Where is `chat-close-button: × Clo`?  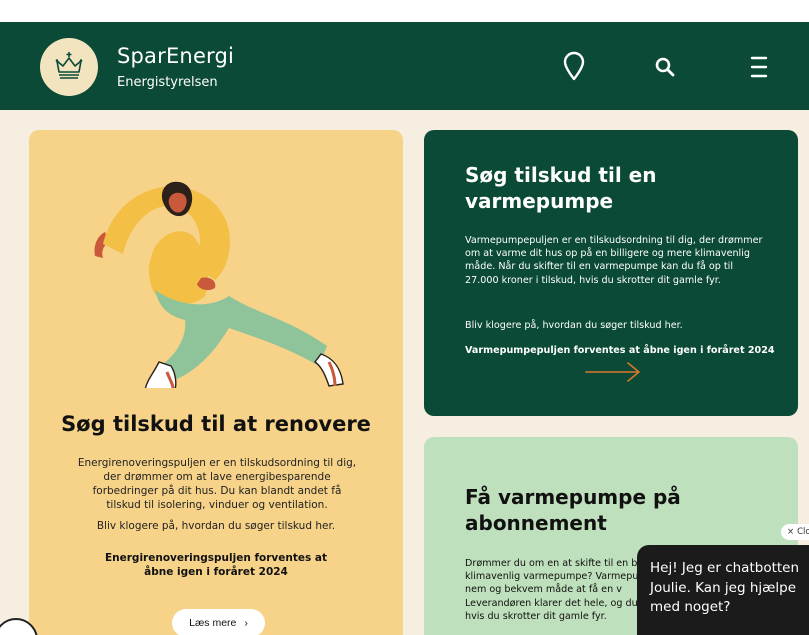
chat-close-button: × Clo is located at coordinates (795, 532).